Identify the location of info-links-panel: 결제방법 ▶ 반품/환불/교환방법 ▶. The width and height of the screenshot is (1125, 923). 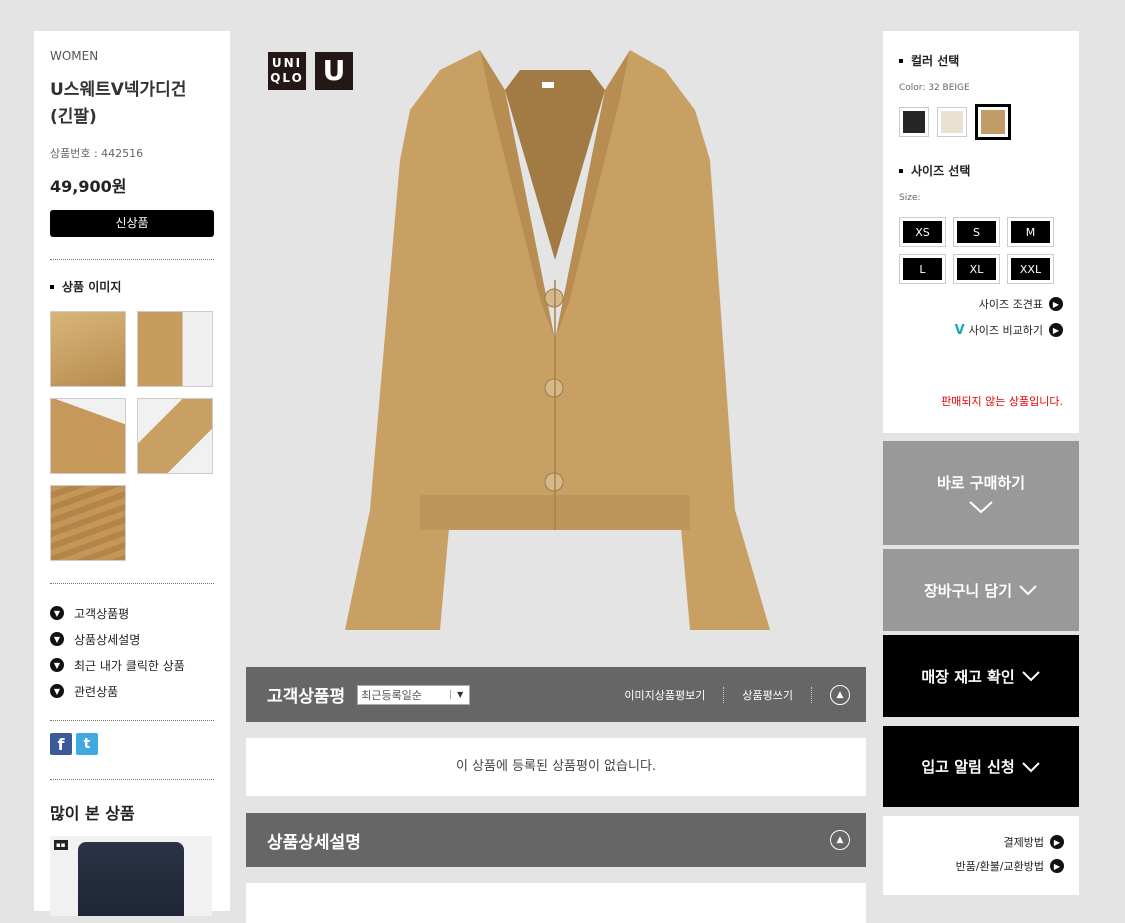
(981, 855).